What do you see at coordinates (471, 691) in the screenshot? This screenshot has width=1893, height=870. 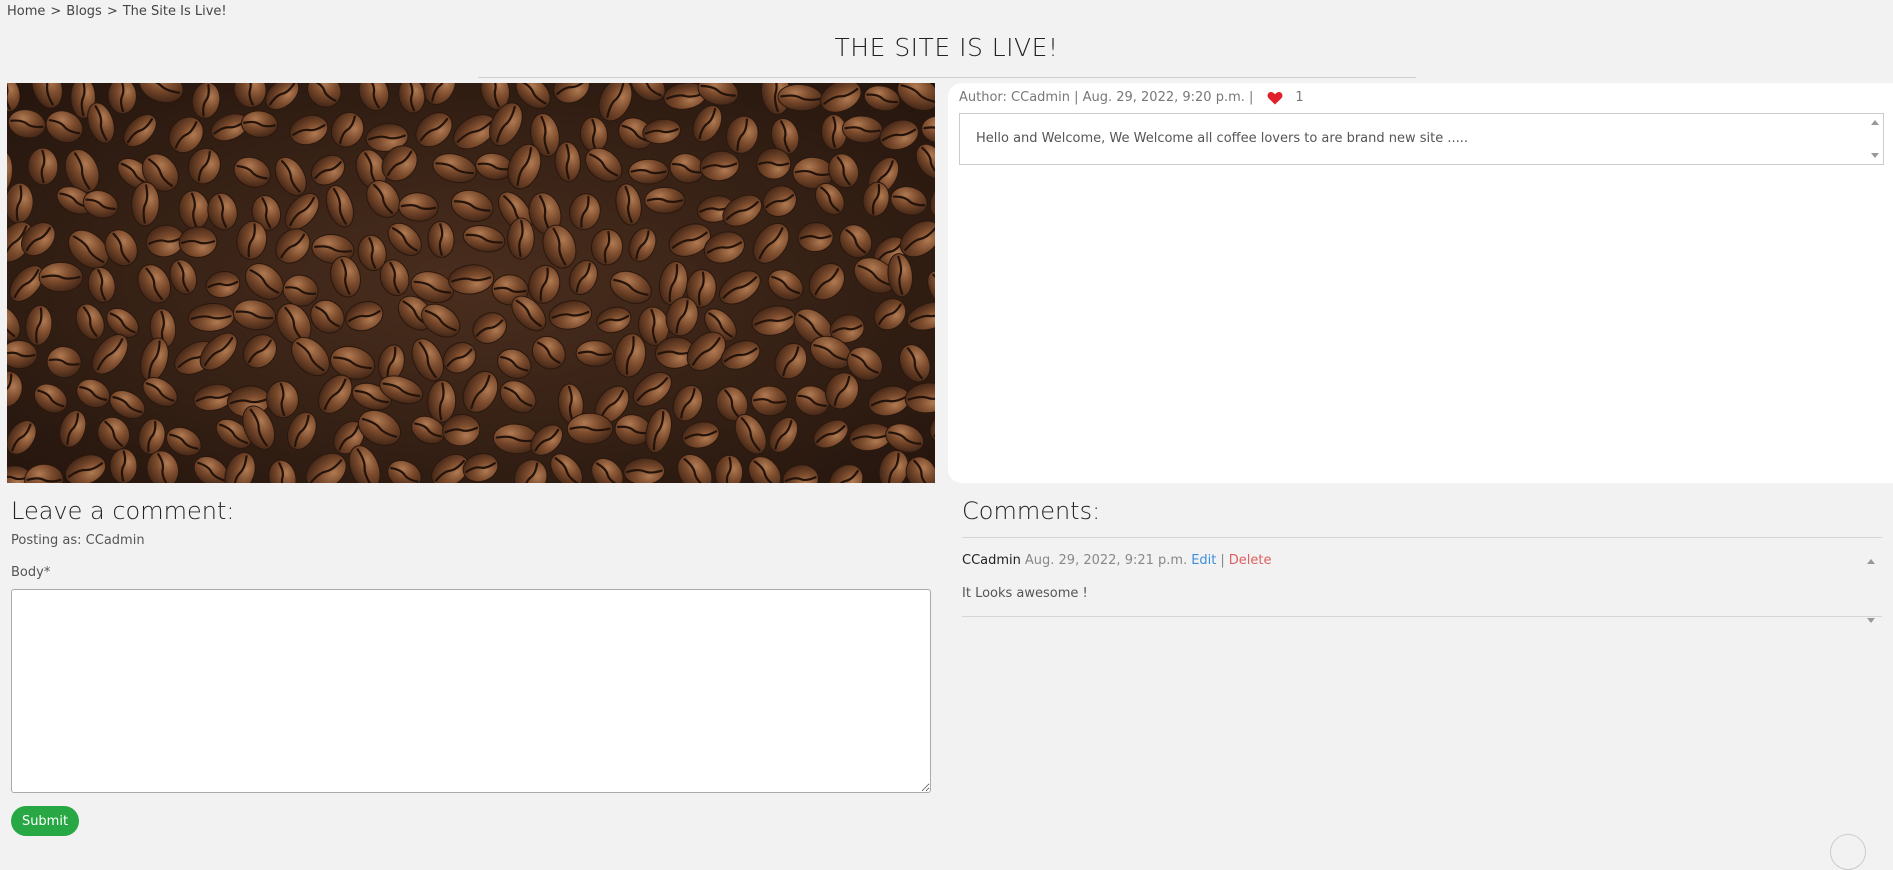 I see `comment-body-textarea` at bounding box center [471, 691].